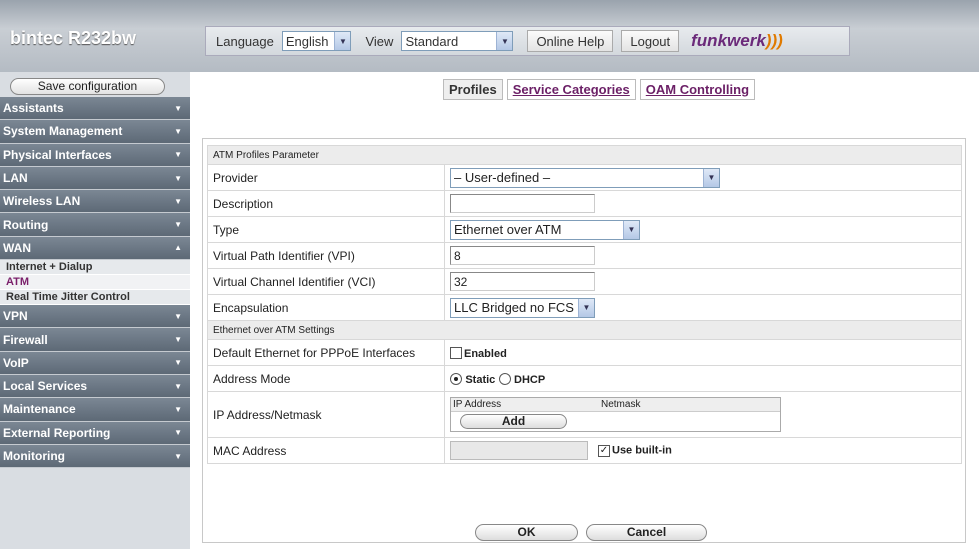  Describe the element at coordinates (485, 353) in the screenshot. I see `pppoe-enabled-label: Enabled` at that location.